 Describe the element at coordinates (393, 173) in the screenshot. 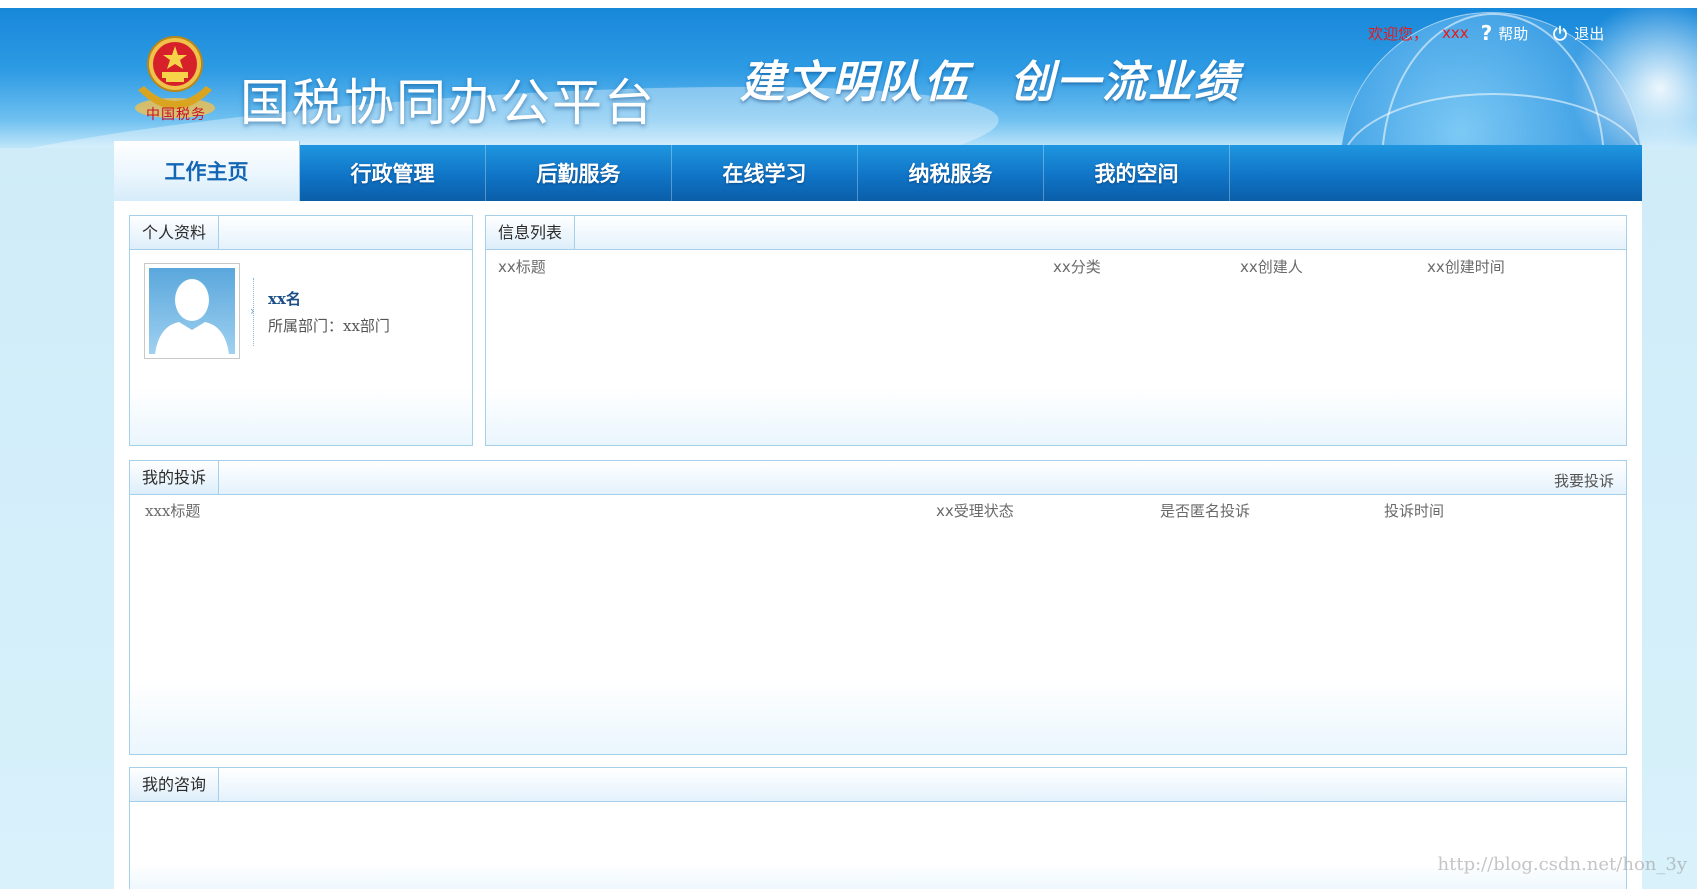

I see `nav-item-admin: 行政管理` at that location.